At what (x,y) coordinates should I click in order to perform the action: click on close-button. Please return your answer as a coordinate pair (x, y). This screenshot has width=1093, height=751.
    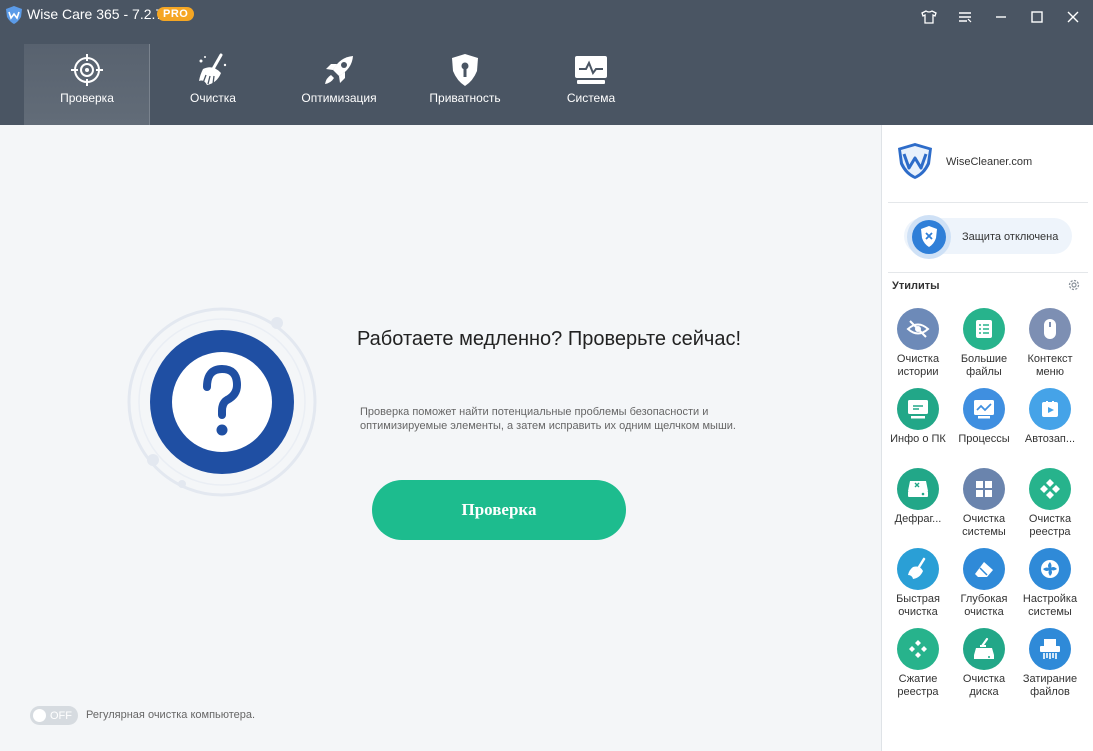
    Looking at the image, I should click on (1073, 17).